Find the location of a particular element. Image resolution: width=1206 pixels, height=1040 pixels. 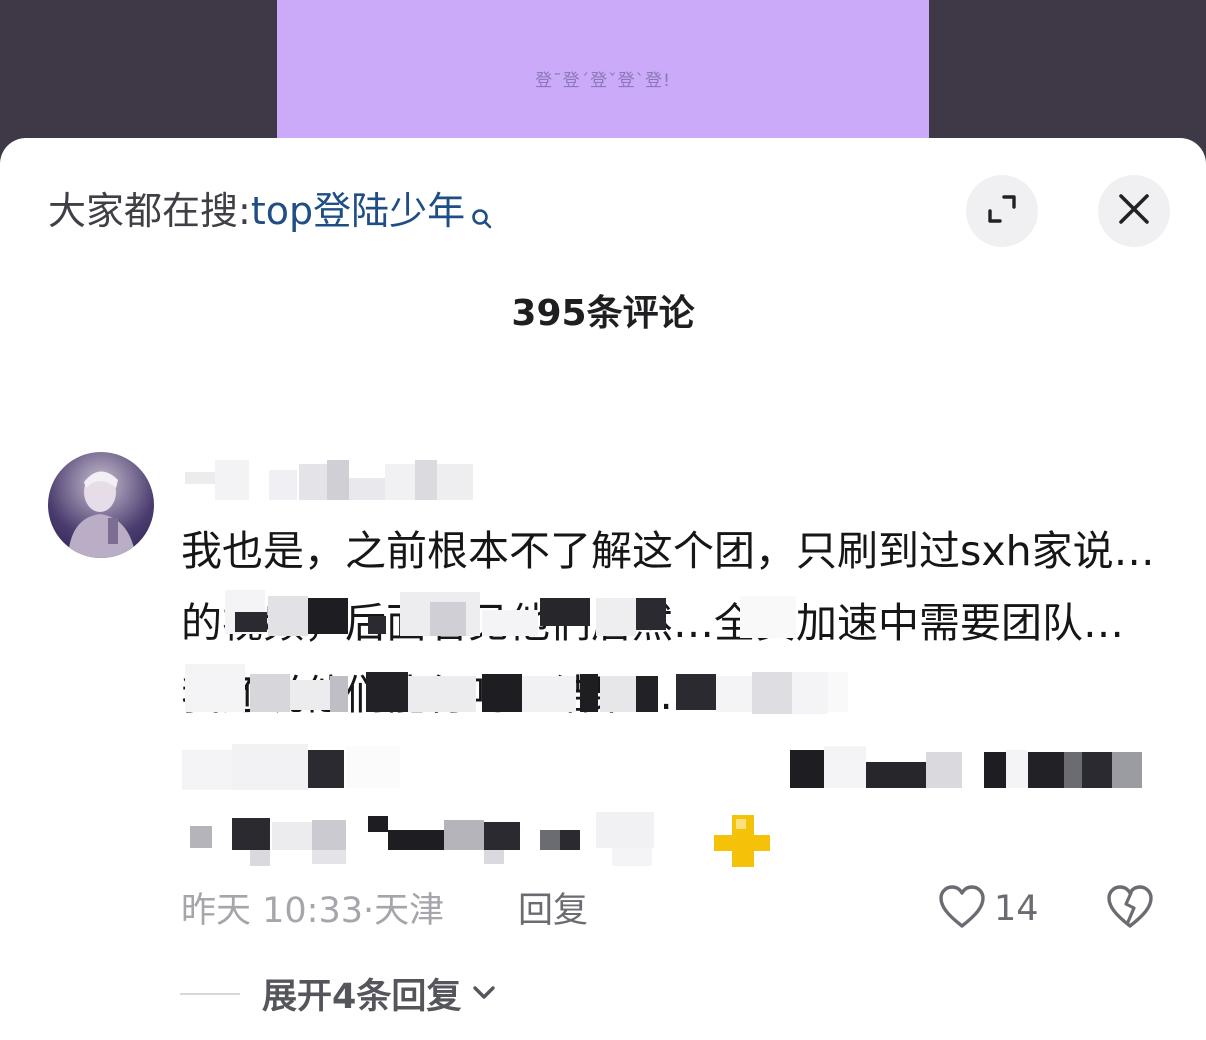

username-obscured is located at coordinates (335, 481).